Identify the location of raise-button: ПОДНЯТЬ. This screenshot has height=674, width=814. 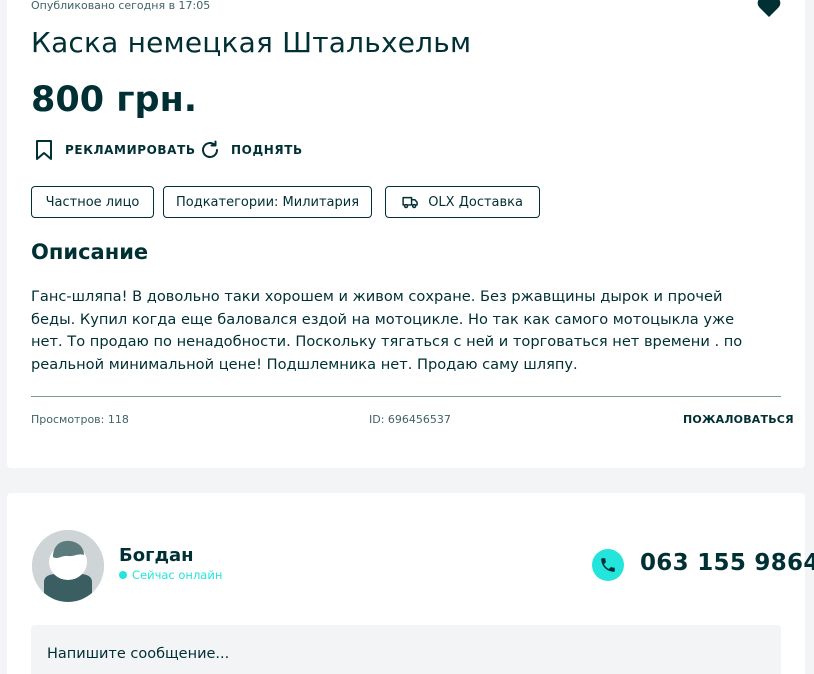
(251, 150).